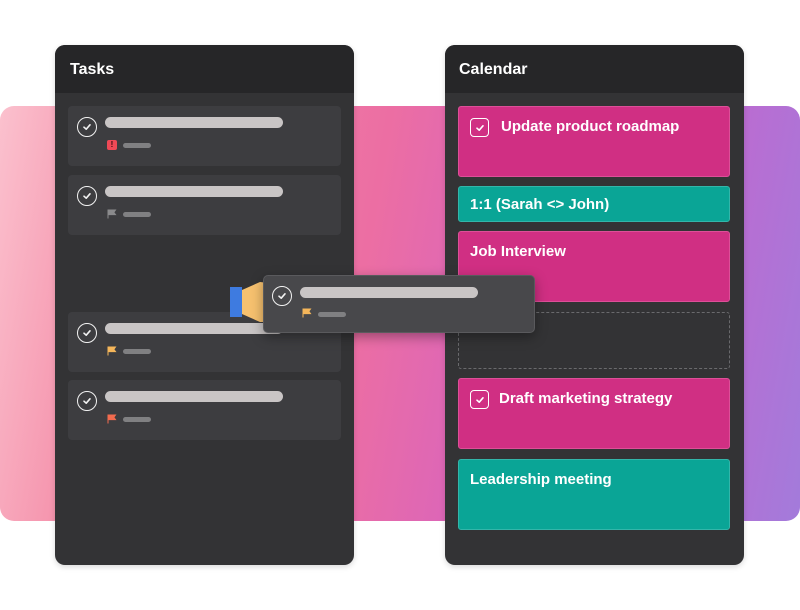 The width and height of the screenshot is (800, 610). Describe the element at coordinates (594, 494) in the screenshot. I see `calendar-event: Leadership meeting` at that location.